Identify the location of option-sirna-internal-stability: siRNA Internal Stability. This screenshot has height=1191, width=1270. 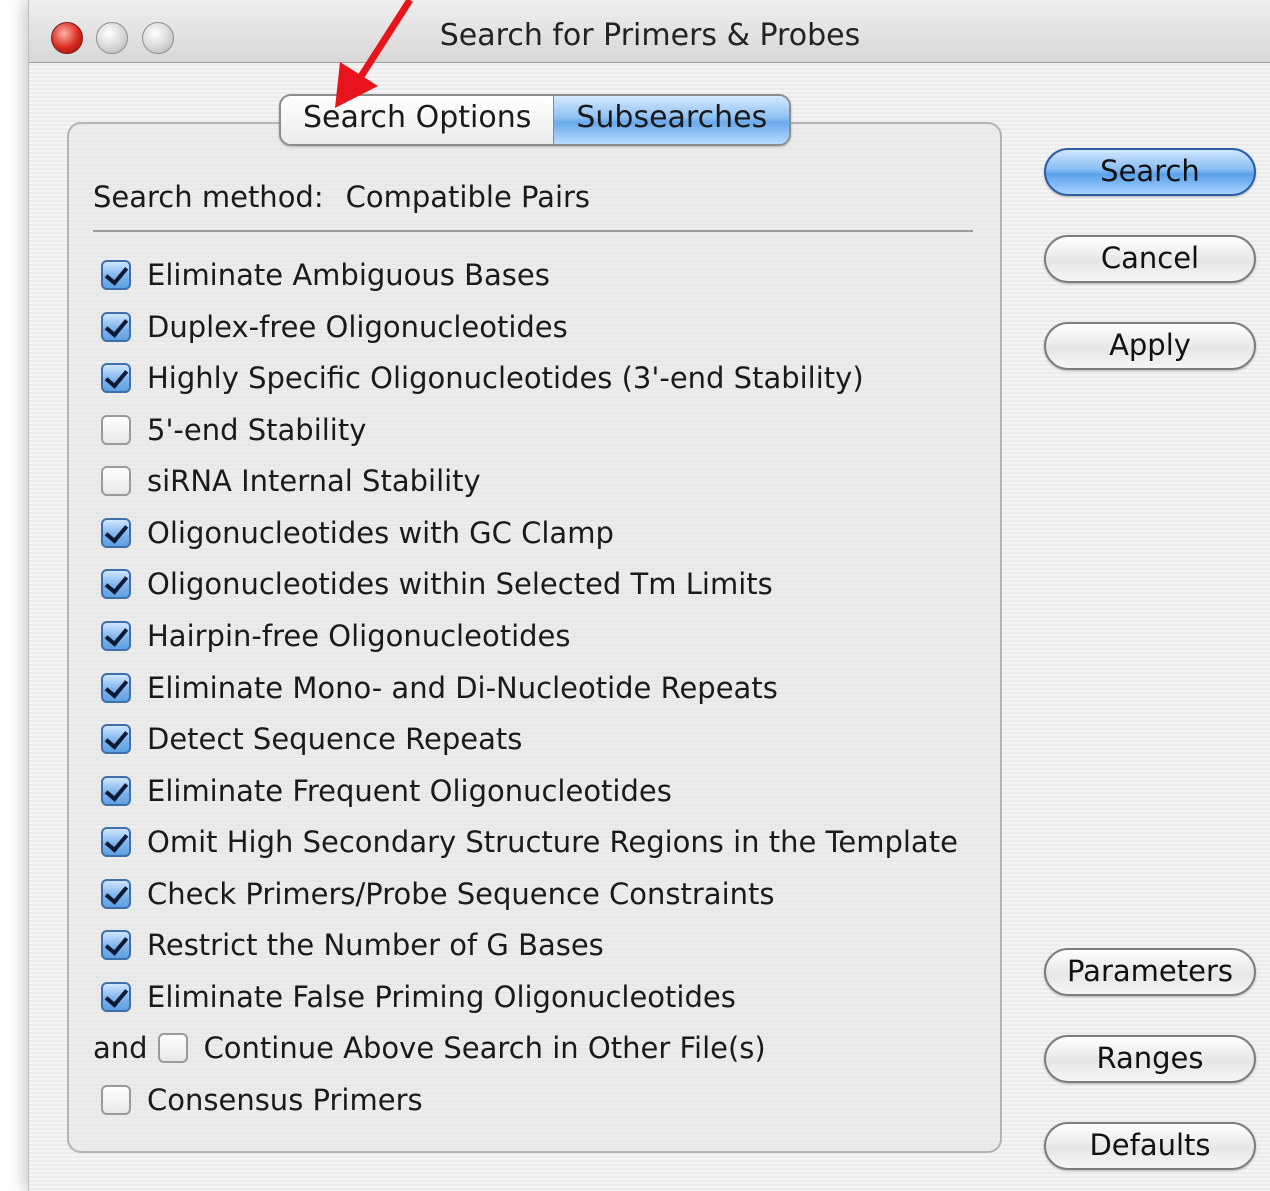
(291, 481).